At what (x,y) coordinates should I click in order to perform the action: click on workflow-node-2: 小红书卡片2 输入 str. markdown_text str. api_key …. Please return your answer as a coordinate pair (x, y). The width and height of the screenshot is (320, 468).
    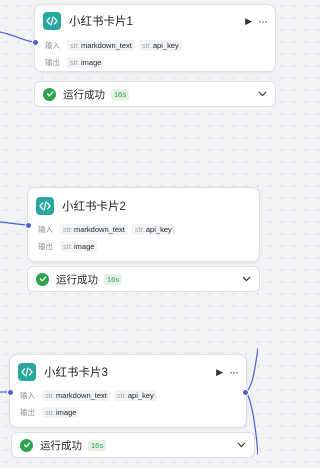
    Looking at the image, I should click on (143, 224).